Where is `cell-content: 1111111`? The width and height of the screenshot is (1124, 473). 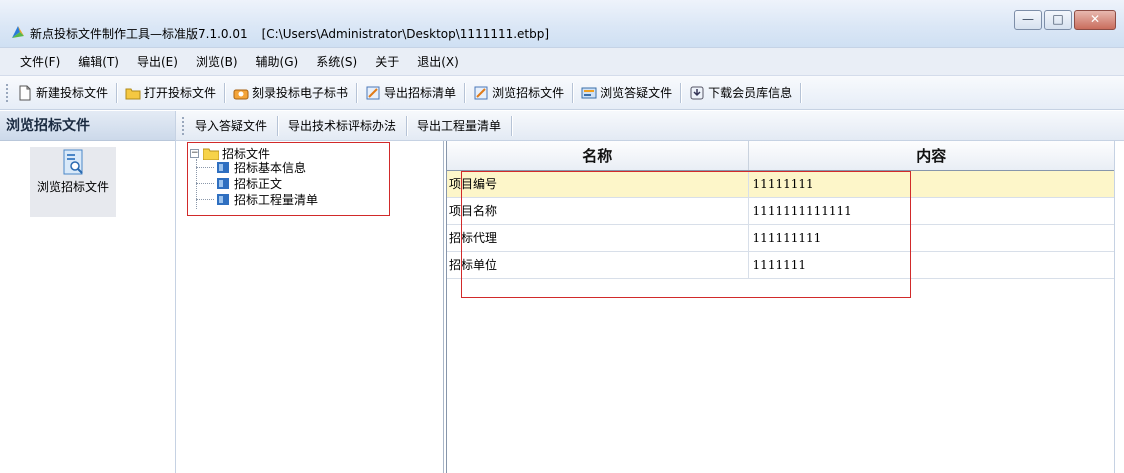
cell-content: 1111111 is located at coordinates (779, 265).